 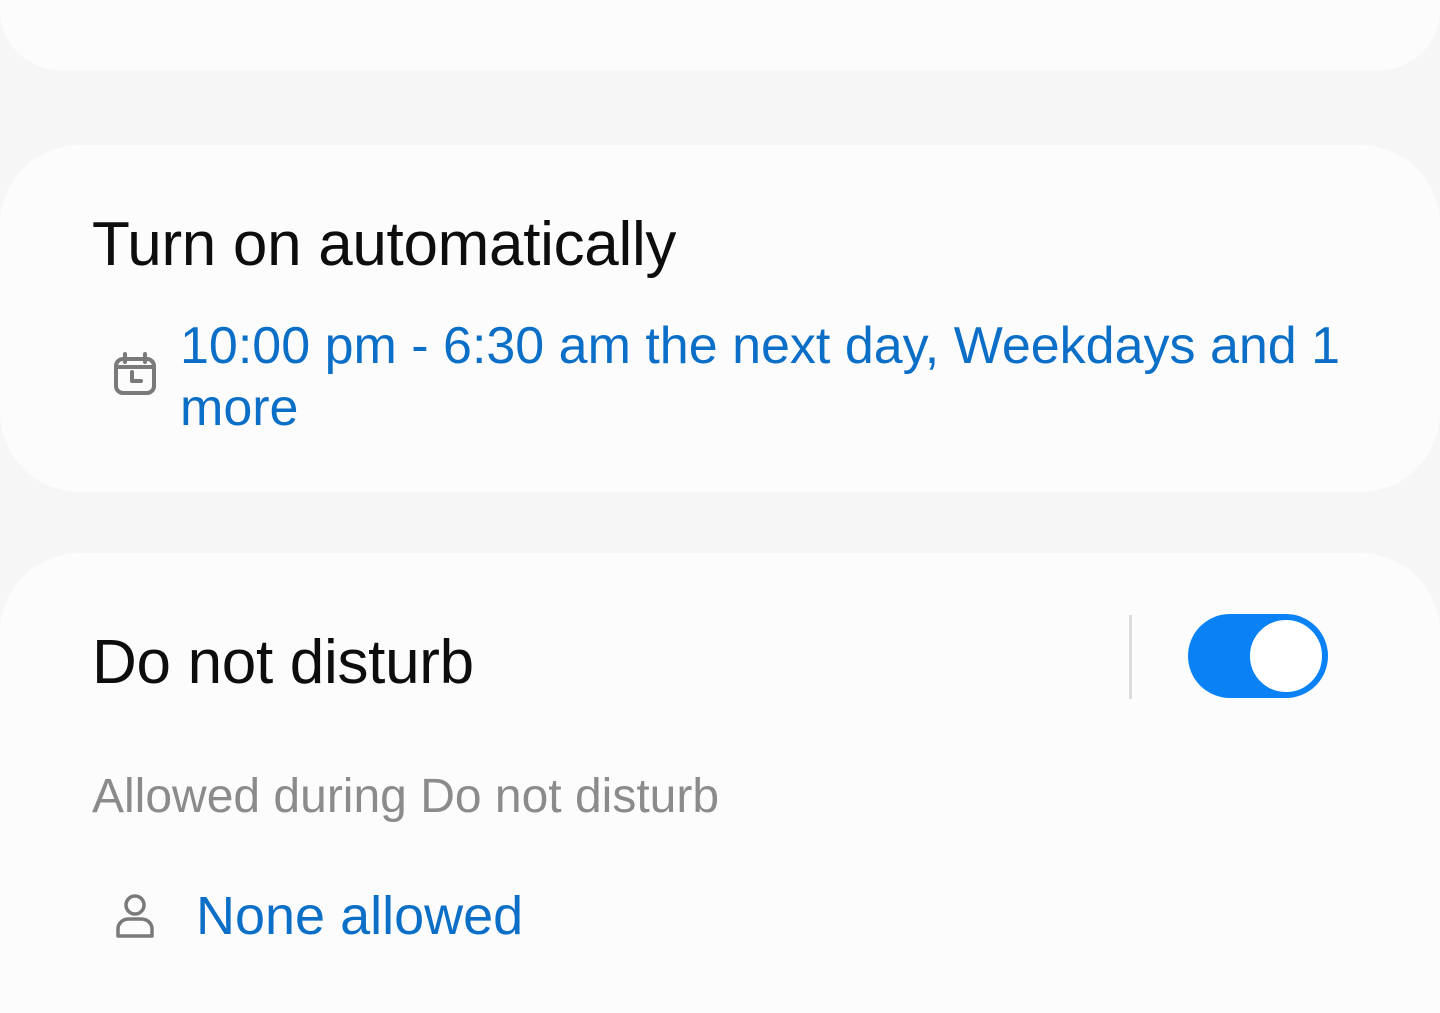 What do you see at coordinates (1130, 657) in the screenshot?
I see `toggle-divider` at bounding box center [1130, 657].